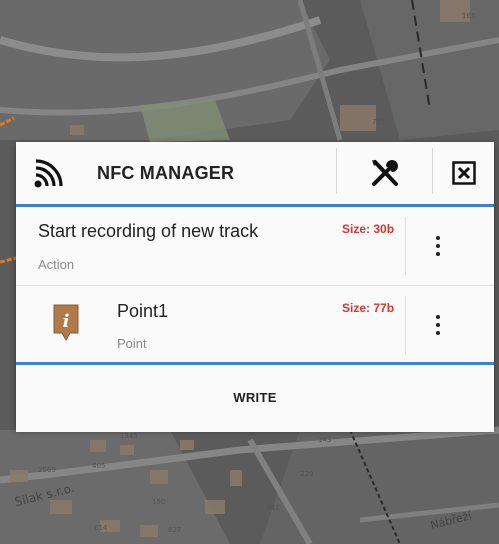  I want to click on nfc-item-row: i Point1 Point Size: 77b, so click(255, 325).